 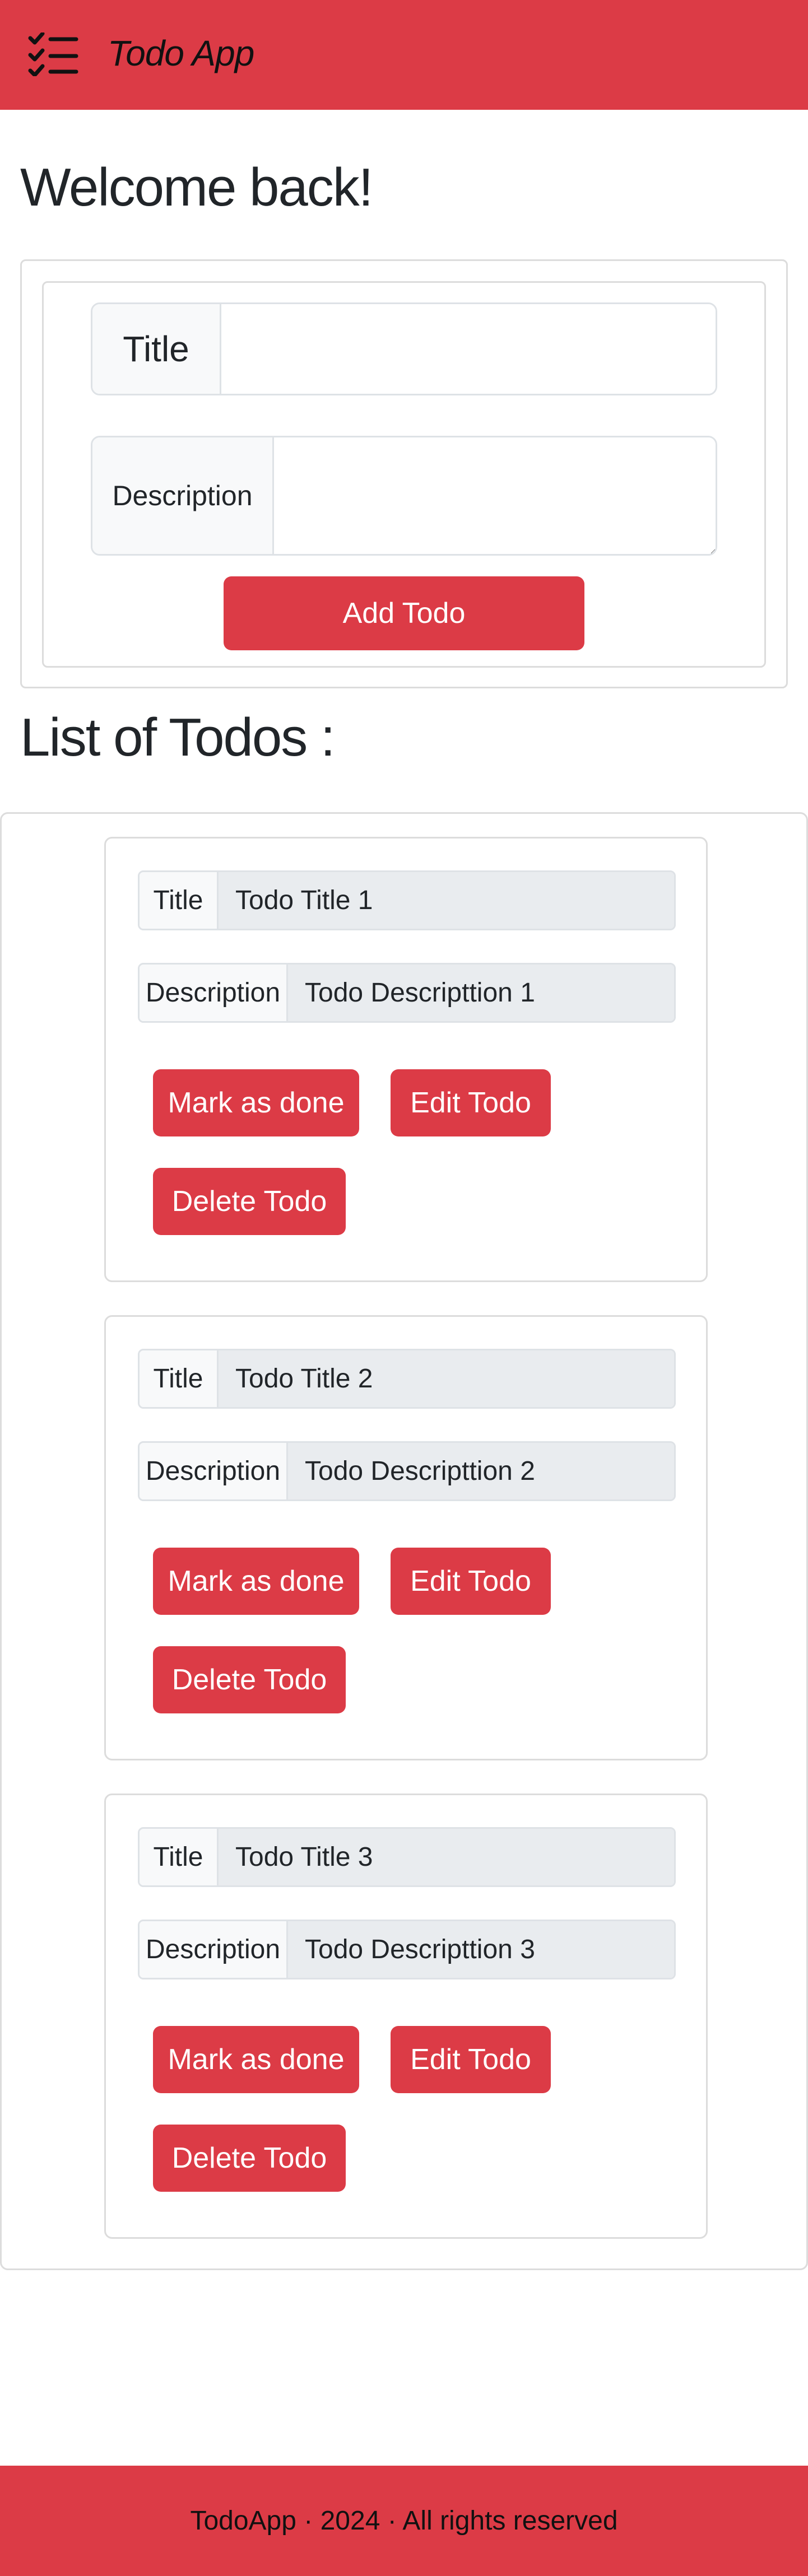 I want to click on todo-title-group: Title Todo Title 3, so click(x=407, y=1857).